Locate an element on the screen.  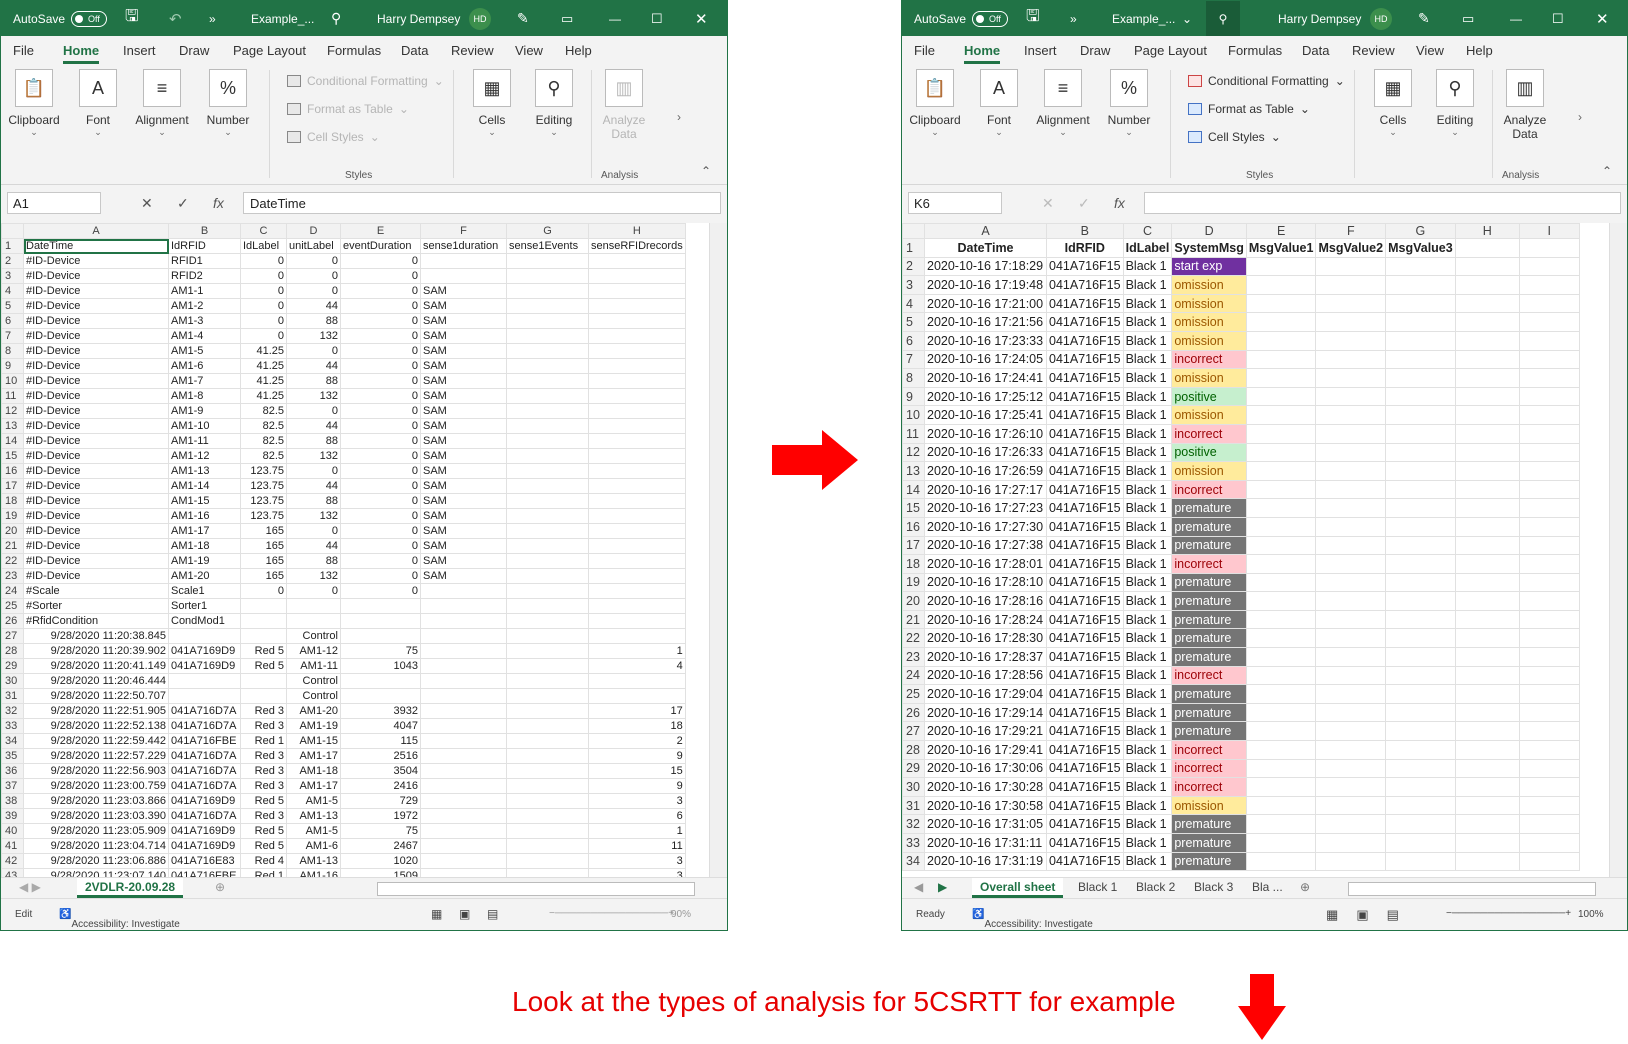
cell: 9/28/2020 11:22:51.905 is located at coordinates (96, 711).